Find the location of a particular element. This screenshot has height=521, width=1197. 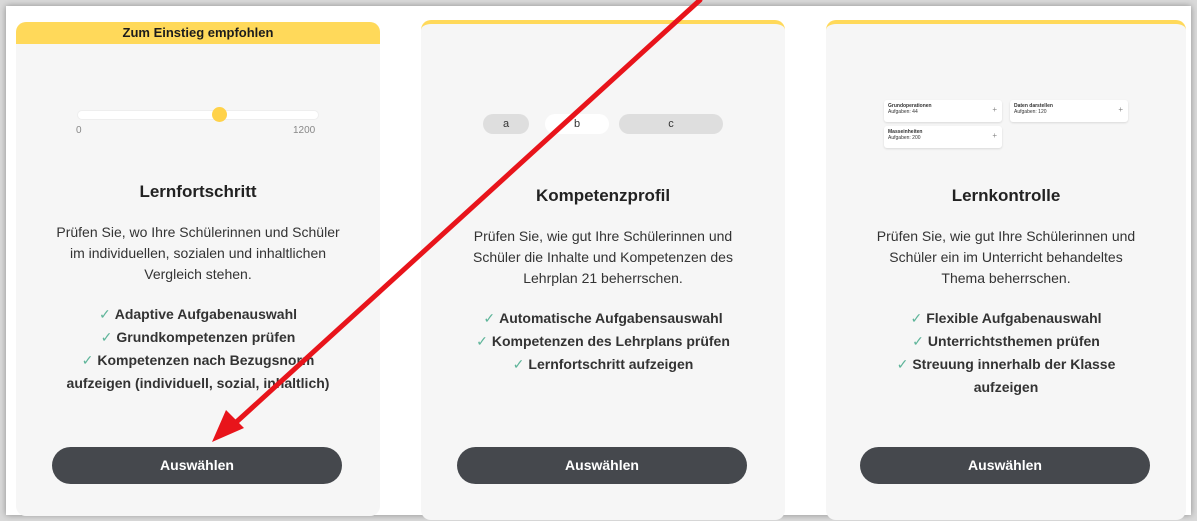

arrow-head is located at coordinates (228, 426).